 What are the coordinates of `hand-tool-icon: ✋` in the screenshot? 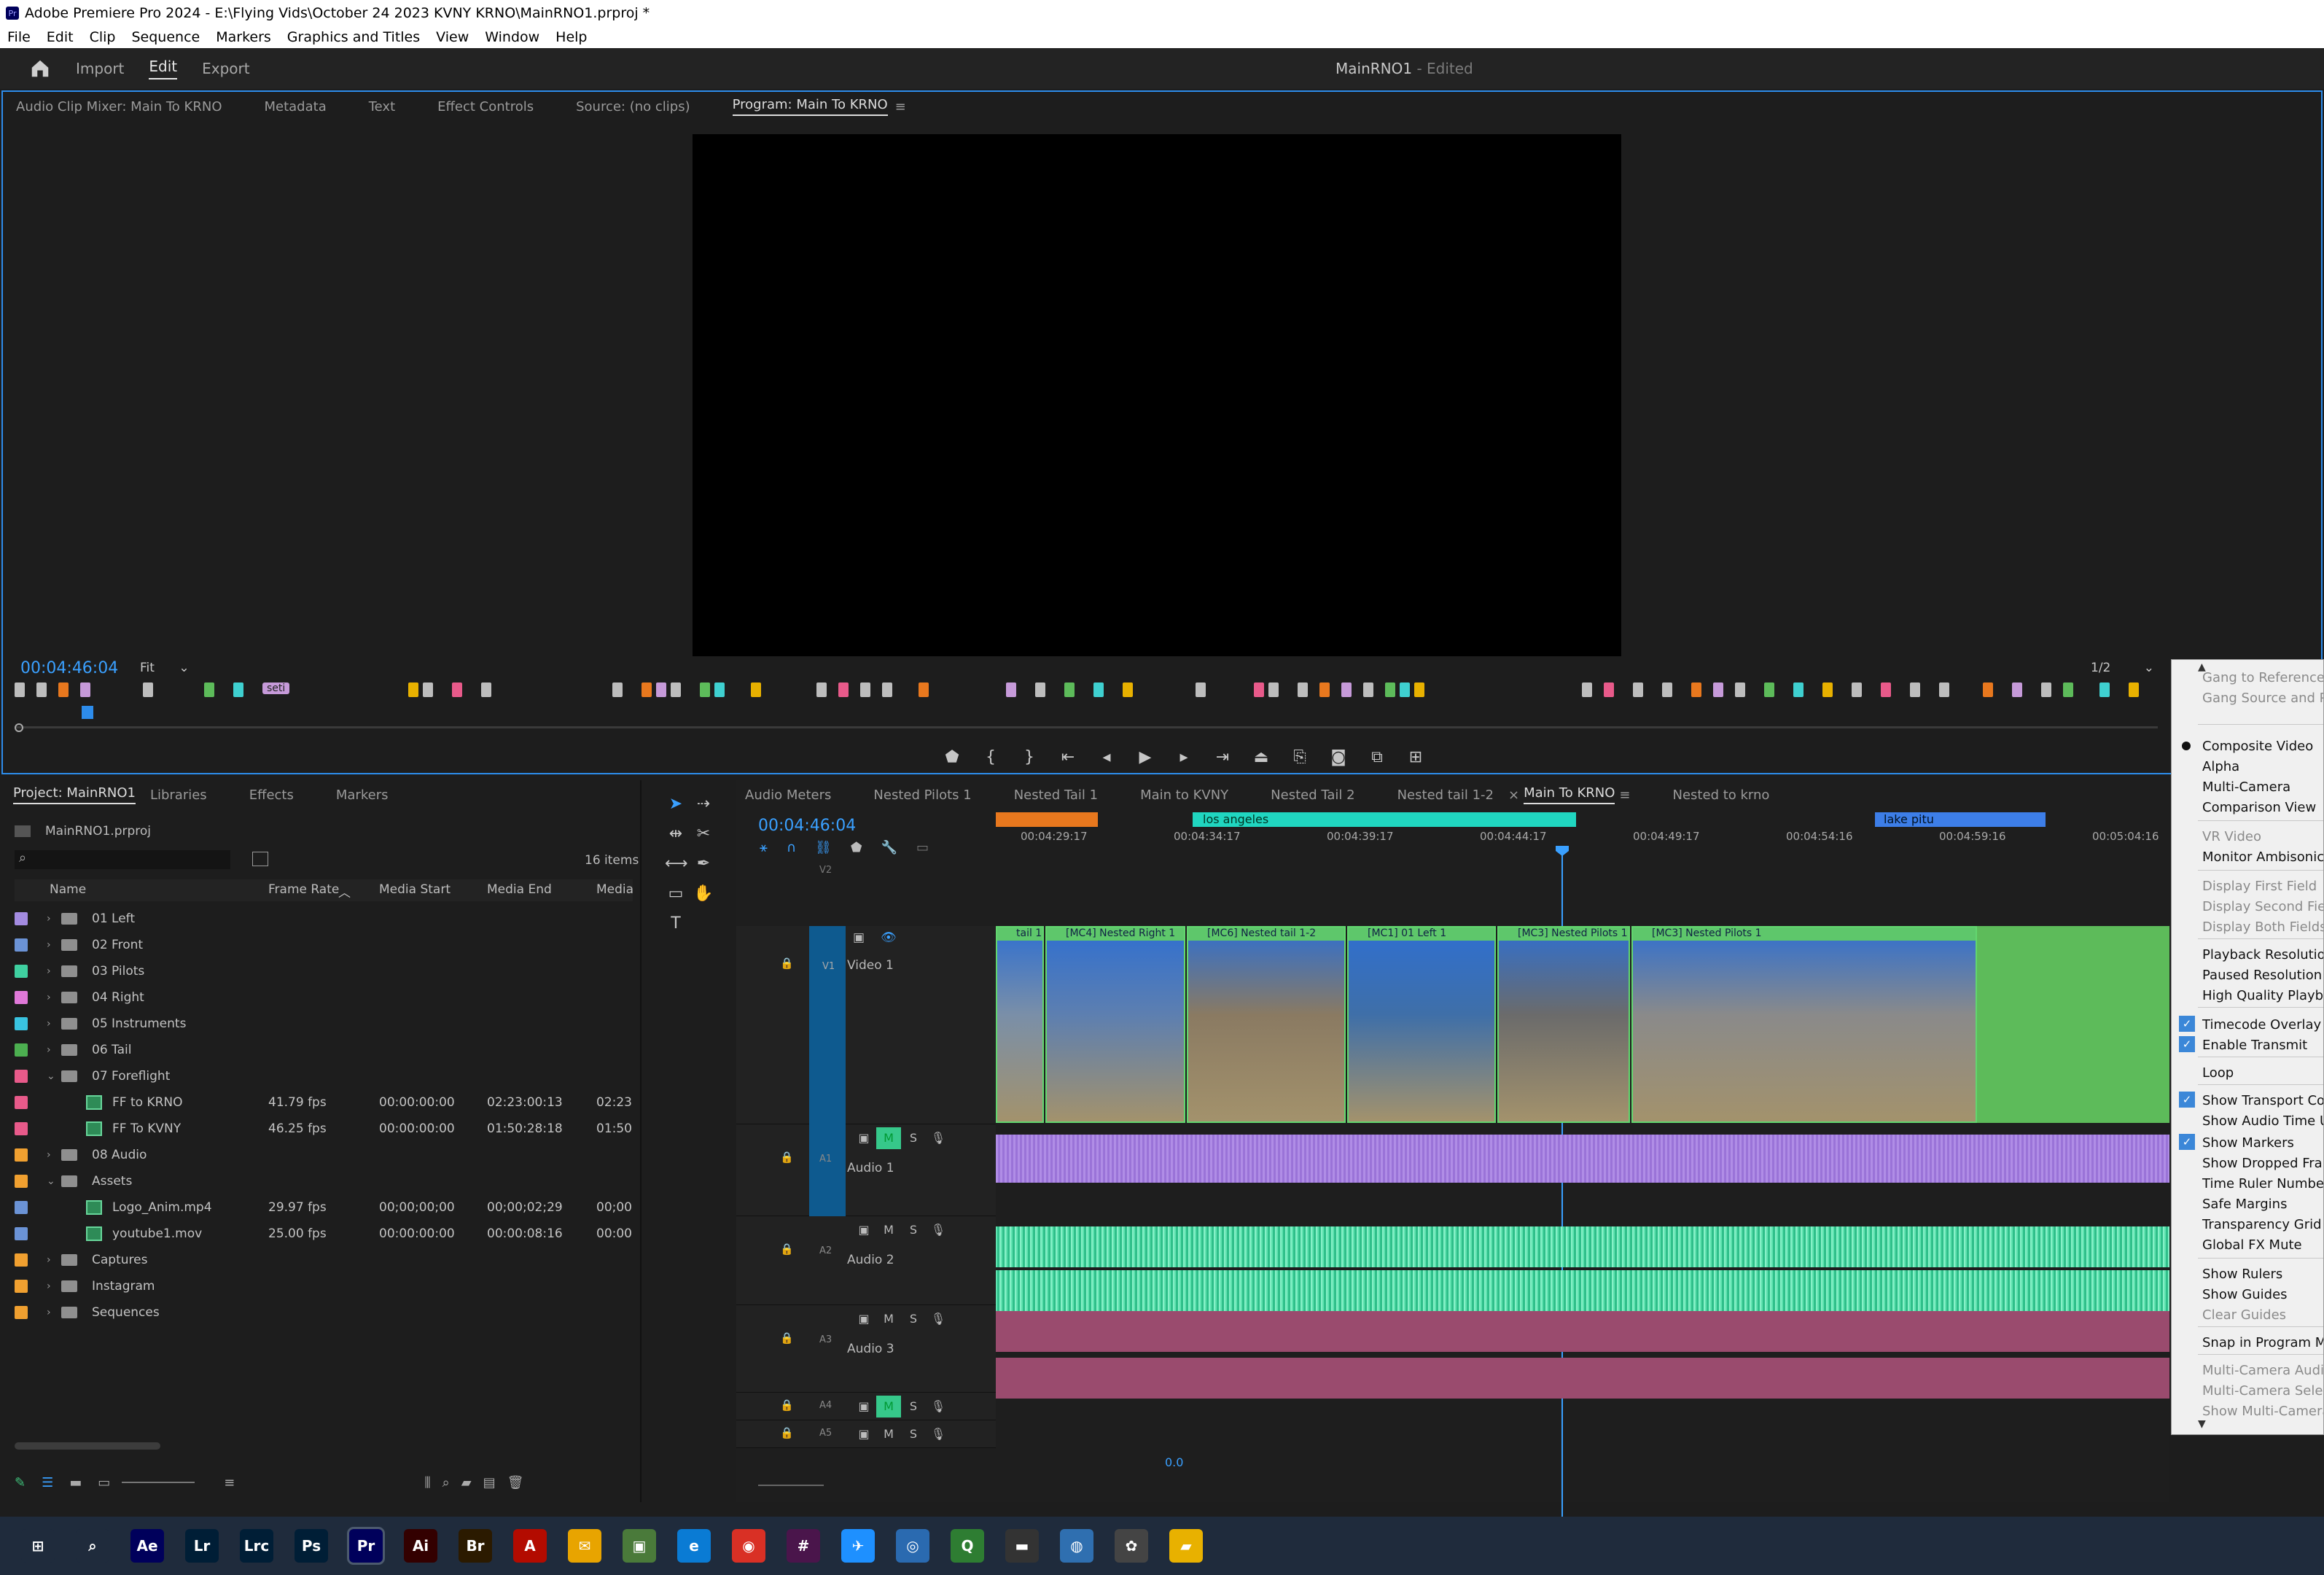 It's located at (703, 895).